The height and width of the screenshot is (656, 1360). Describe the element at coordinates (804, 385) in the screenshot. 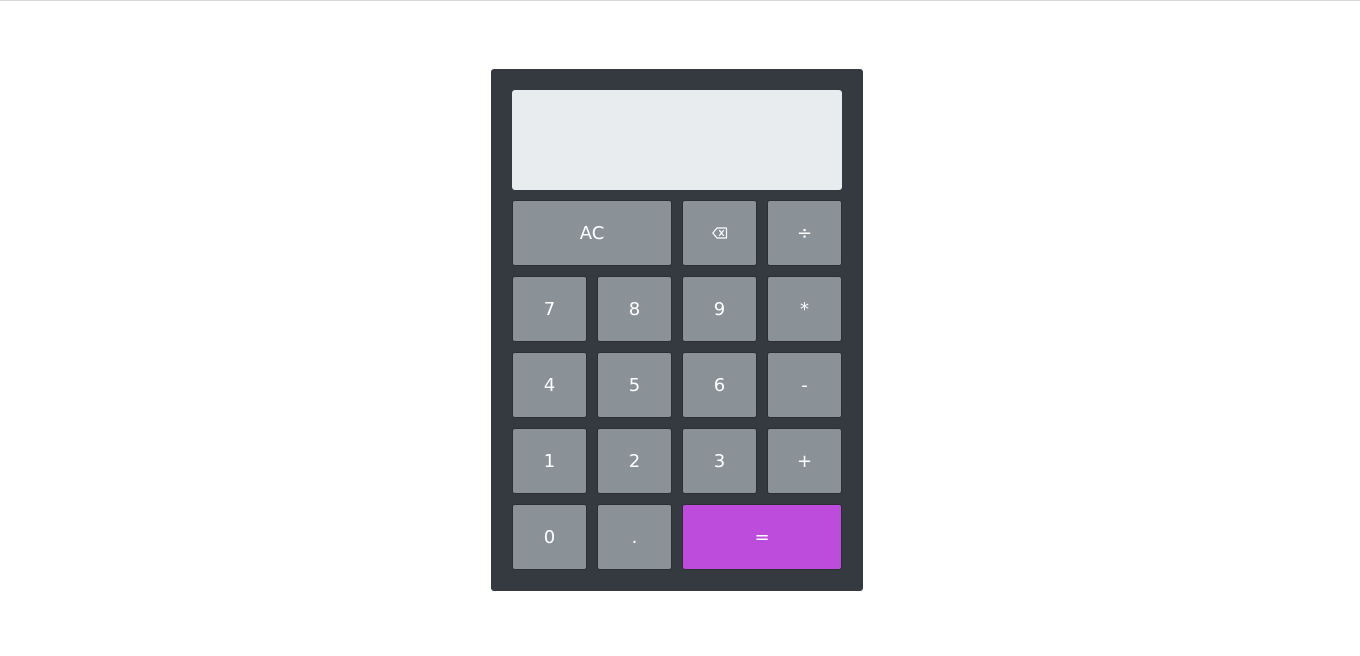

I see `subtract-button: -` at that location.